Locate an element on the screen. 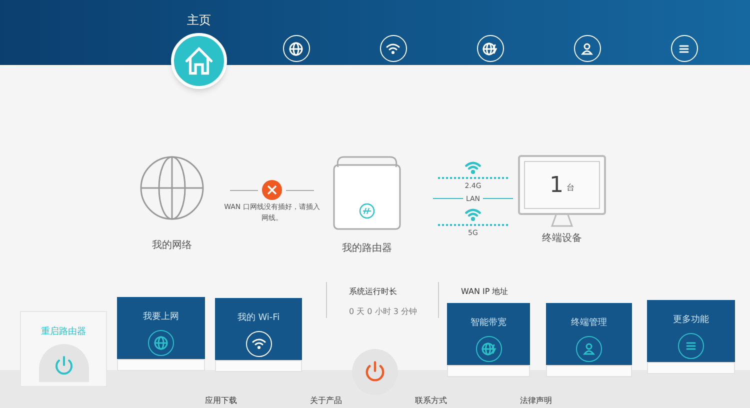  menu-icon is located at coordinates (691, 345).